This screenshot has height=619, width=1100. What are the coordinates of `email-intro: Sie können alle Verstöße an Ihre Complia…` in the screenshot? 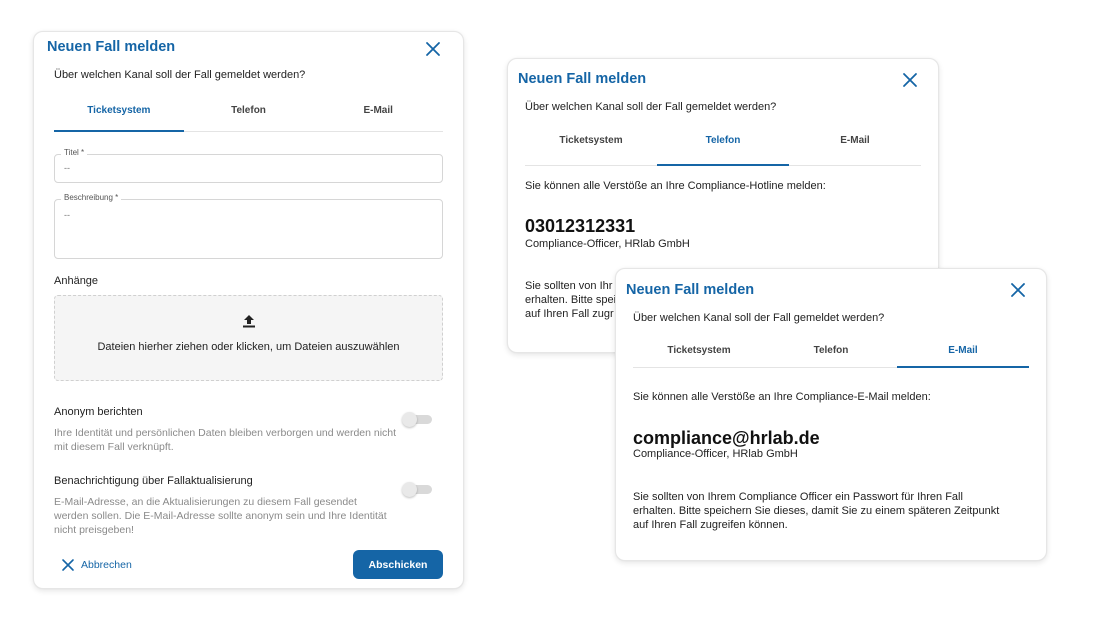 It's located at (782, 397).